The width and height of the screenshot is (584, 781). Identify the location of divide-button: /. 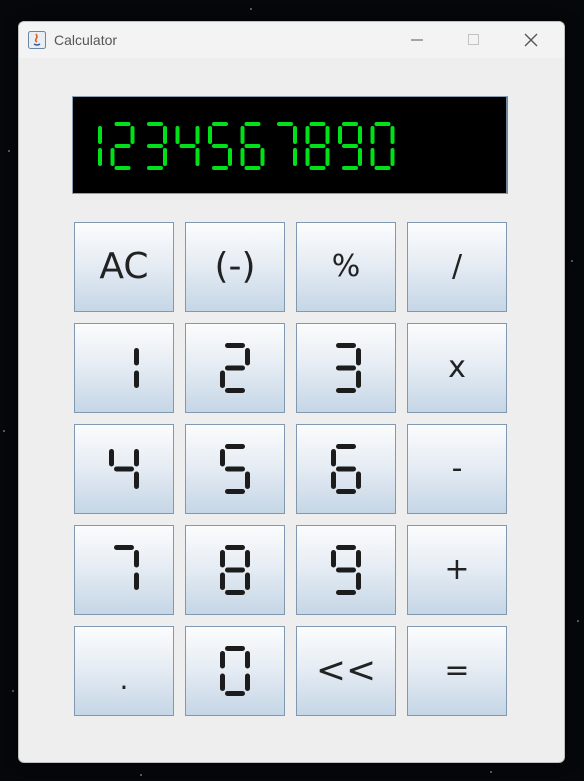
(457, 267).